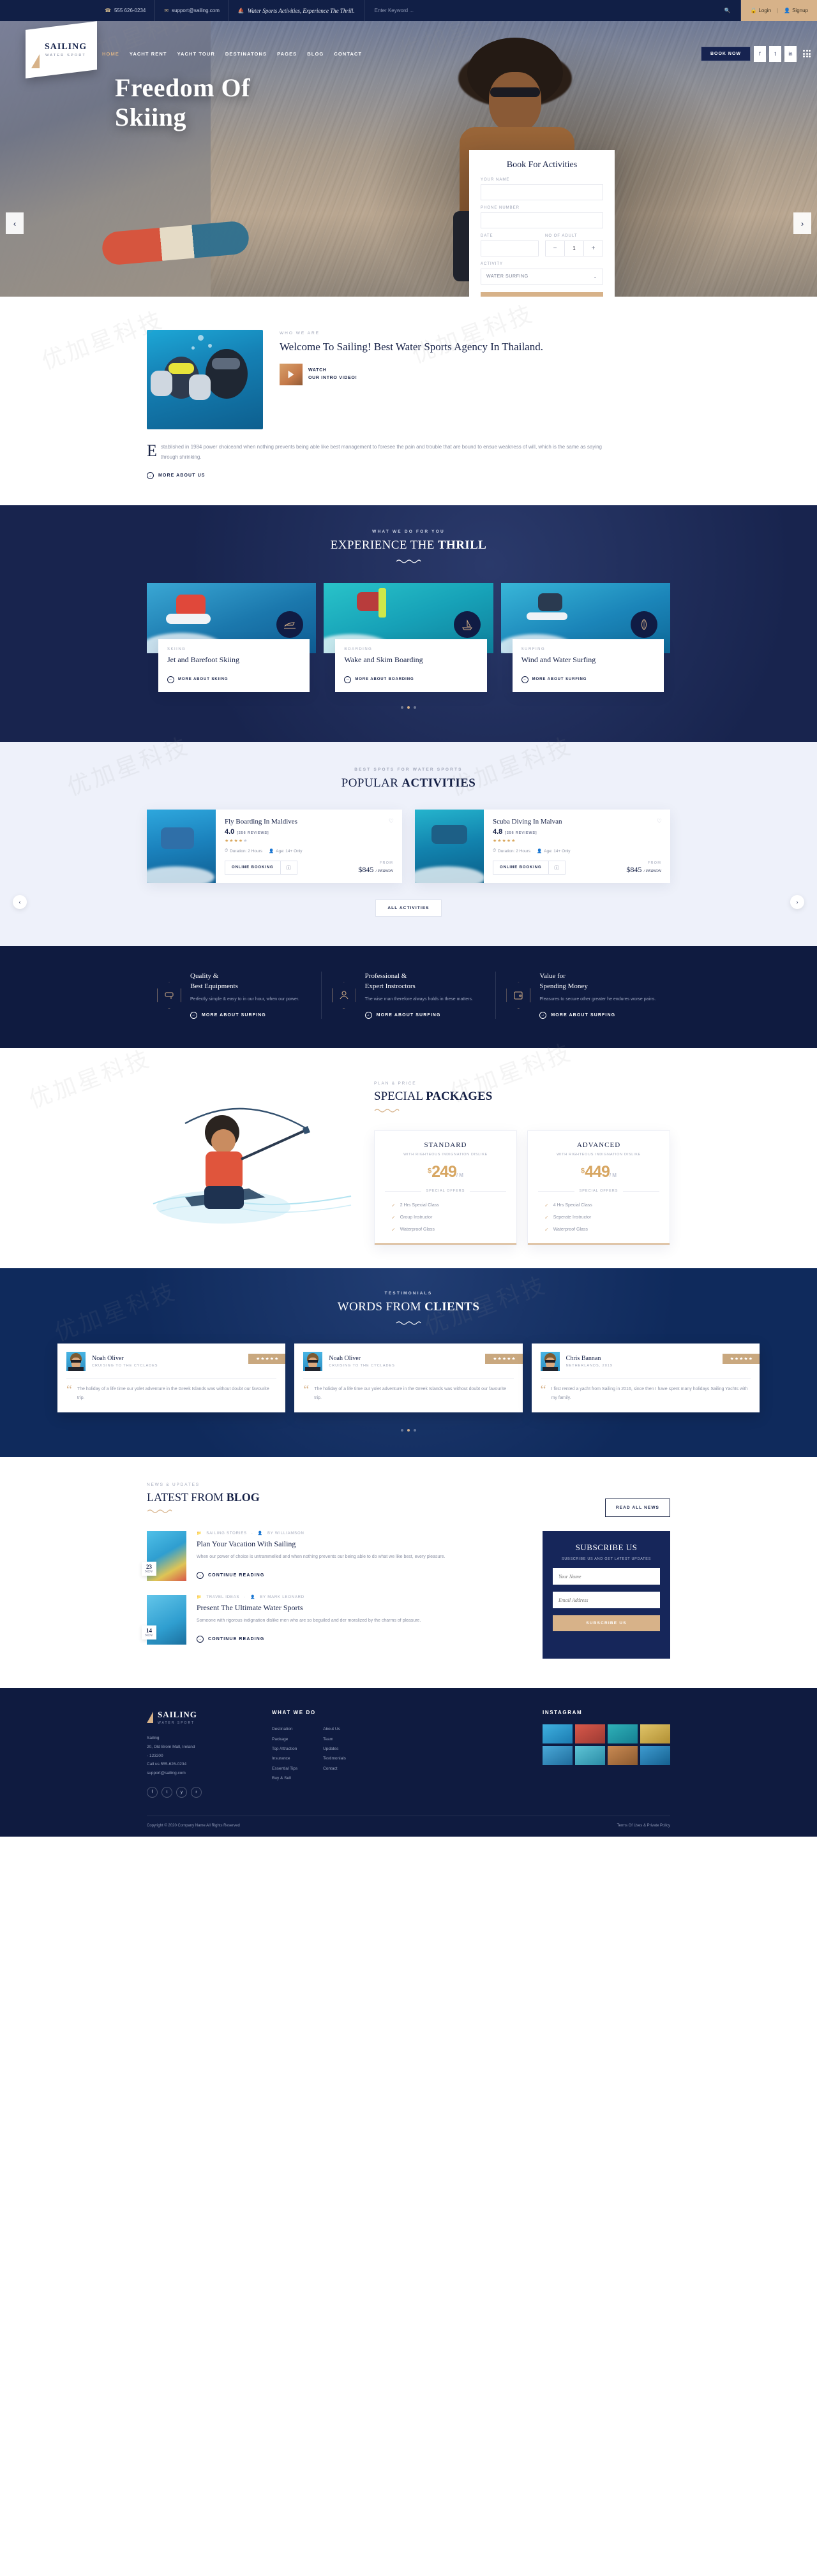 This screenshot has width=817, height=2576. What do you see at coordinates (200, 1717) in the screenshot?
I see `footer-logo: SAILING WATER SPORT` at bounding box center [200, 1717].